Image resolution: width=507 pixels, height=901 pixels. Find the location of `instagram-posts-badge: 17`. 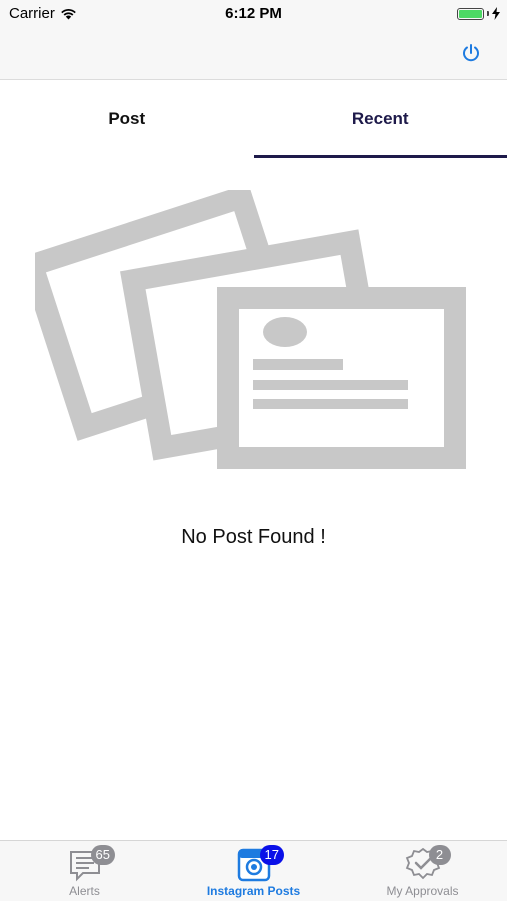

instagram-posts-badge: 17 is located at coordinates (272, 855).